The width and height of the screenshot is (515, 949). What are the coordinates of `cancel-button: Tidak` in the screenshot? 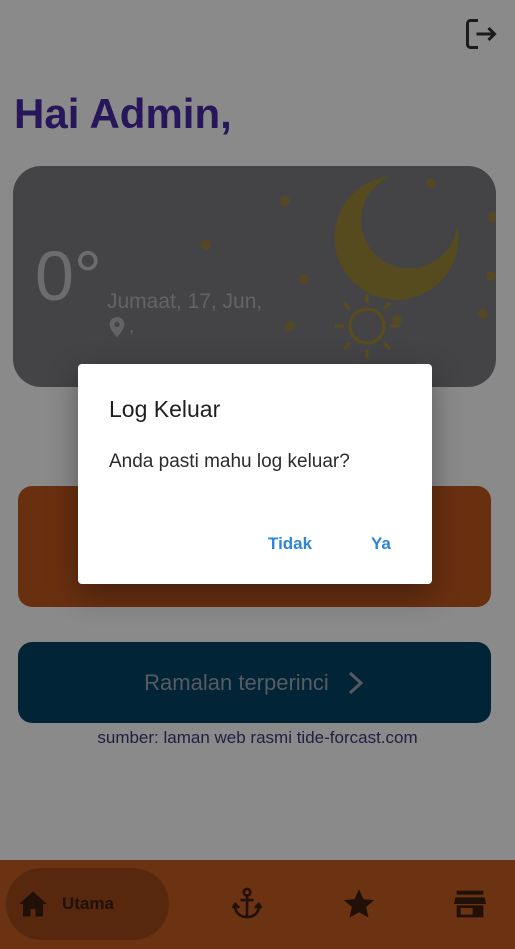 It's located at (290, 544).